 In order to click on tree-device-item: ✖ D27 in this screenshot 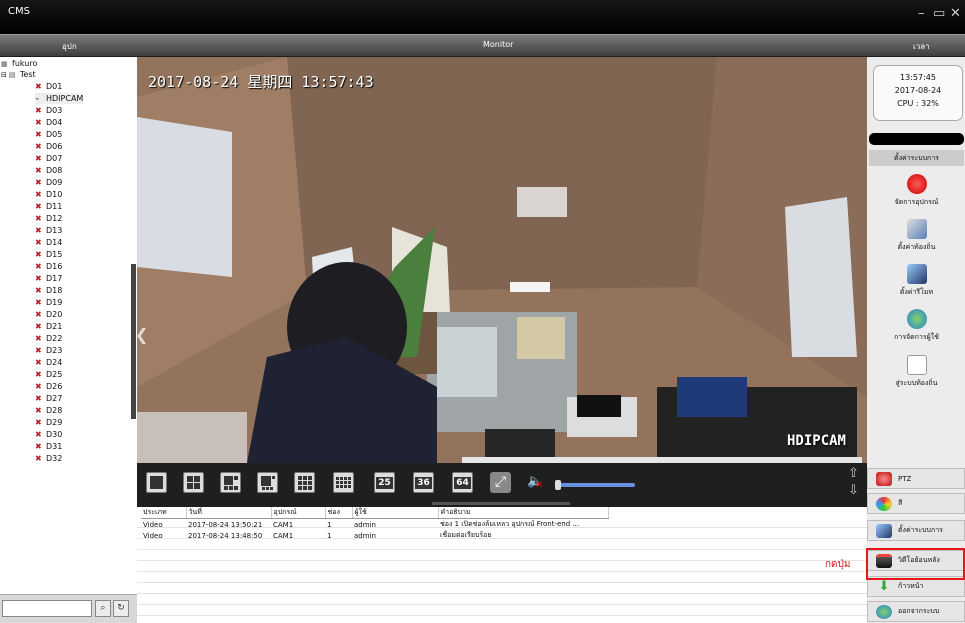, I will do `click(48, 398)`.